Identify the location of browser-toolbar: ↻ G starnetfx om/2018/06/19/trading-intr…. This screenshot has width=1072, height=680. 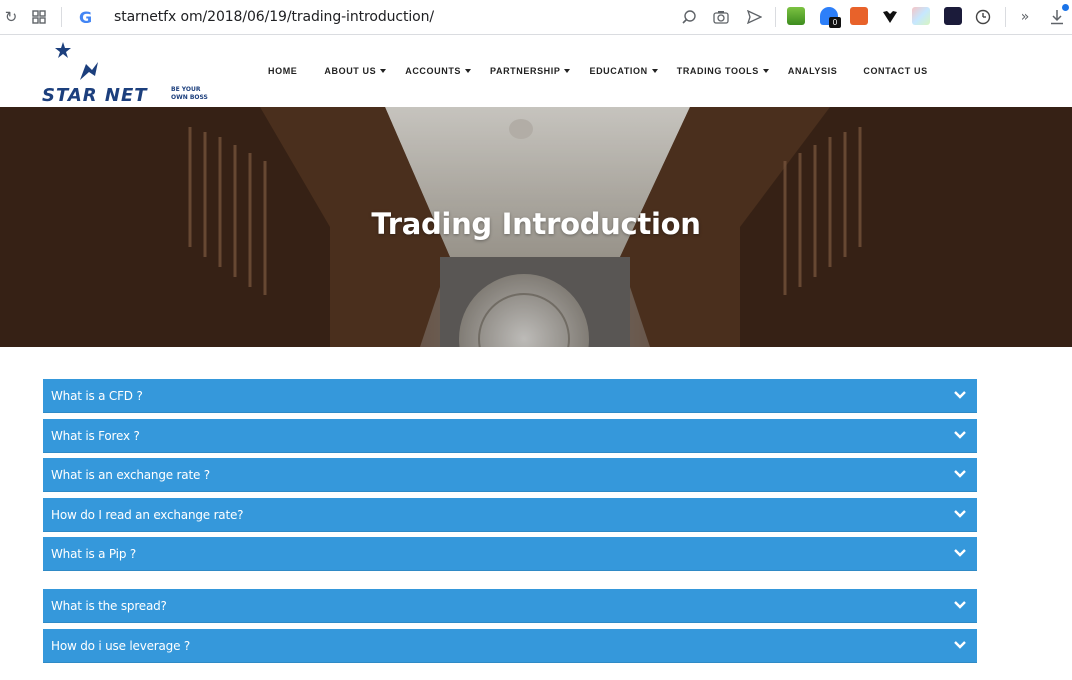
(536, 17).